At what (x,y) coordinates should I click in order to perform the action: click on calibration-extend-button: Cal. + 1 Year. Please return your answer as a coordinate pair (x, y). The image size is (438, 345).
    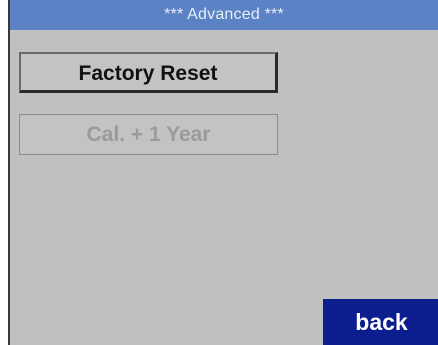
    Looking at the image, I should click on (148, 134).